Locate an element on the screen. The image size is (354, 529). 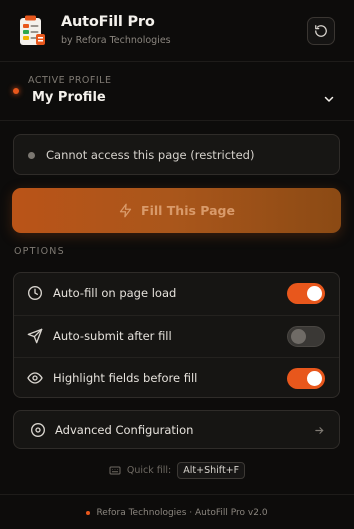
footer: Refora Technologies · AutoFill Pro v2.0 is located at coordinates (177, 511).